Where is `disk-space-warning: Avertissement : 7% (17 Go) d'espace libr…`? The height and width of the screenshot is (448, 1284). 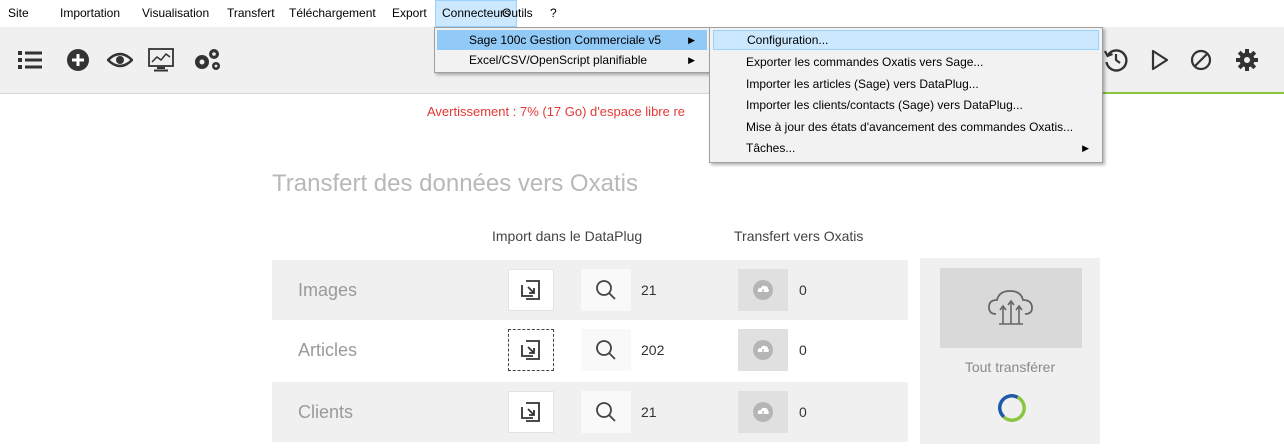 disk-space-warning: Avertissement : 7% (17 Go) d'espace libr… is located at coordinates (556, 111).